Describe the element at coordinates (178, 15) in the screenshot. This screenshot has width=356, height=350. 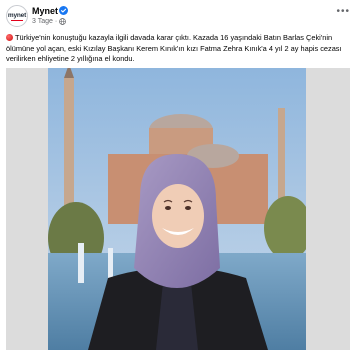
I see `post-header: mynet Mynet 3 Tage · •••` at that location.